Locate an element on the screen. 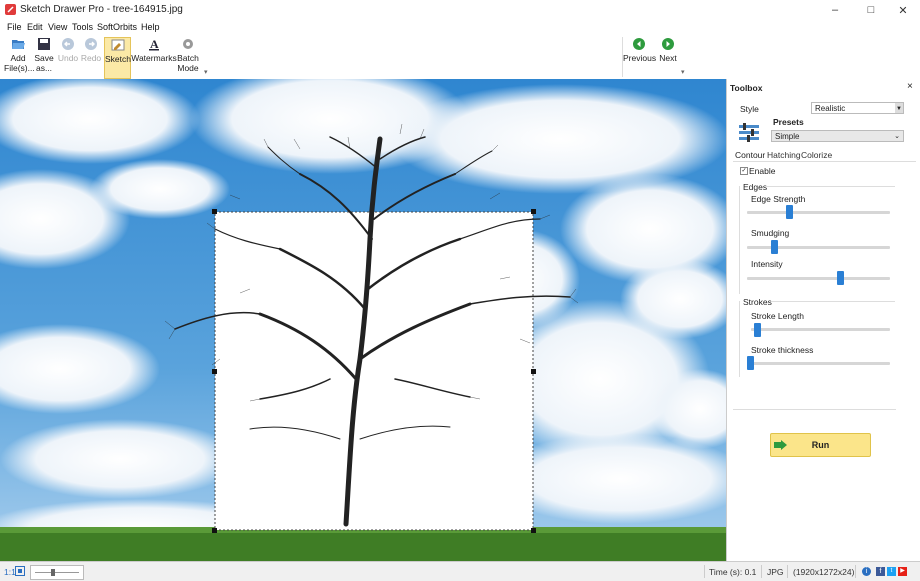 The height and width of the screenshot is (581, 920). toolbox-title: Toolbox is located at coordinates (746, 88).